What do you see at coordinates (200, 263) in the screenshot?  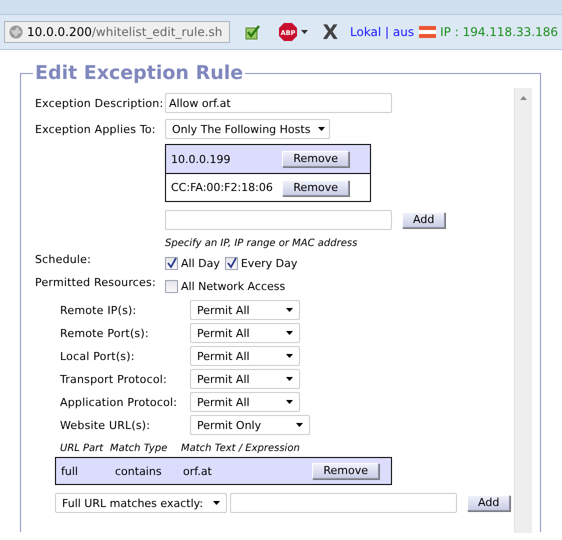 I see `checkbox-label: All Day` at bounding box center [200, 263].